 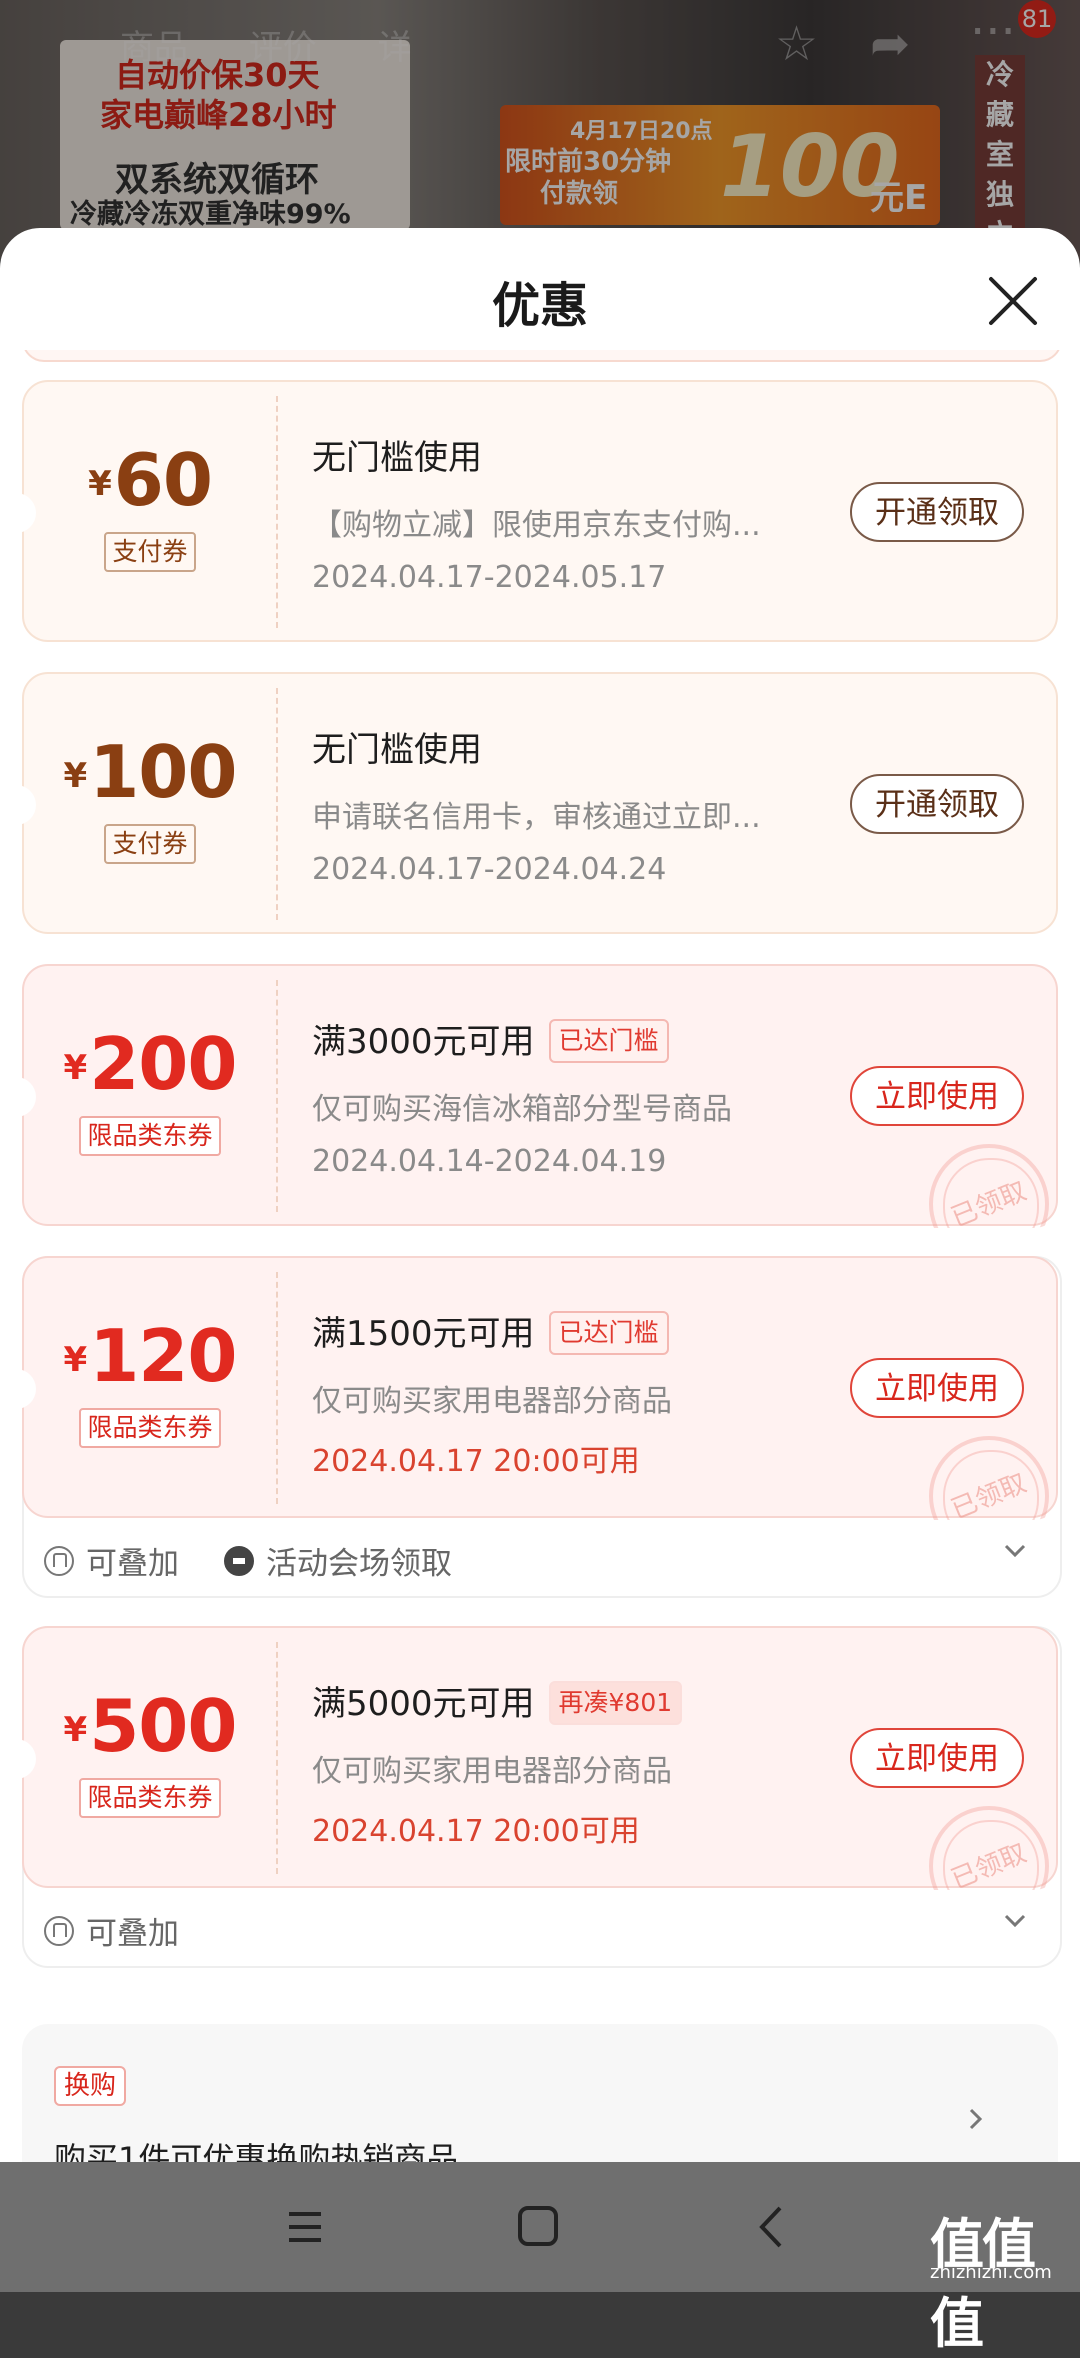 I want to click on coupon-condition: 满5000元可用 再凑¥801, so click(x=497, y=1700).